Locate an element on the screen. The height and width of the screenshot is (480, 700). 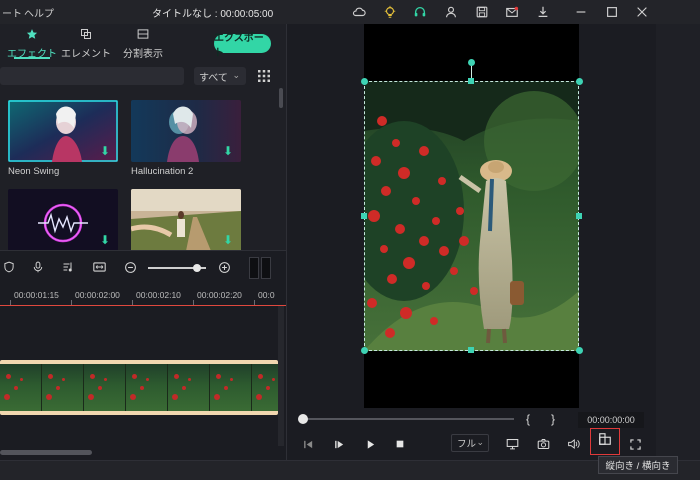
aspect-ratio-tooltip: 縦向き / 横向き is located at coordinates (638, 465).